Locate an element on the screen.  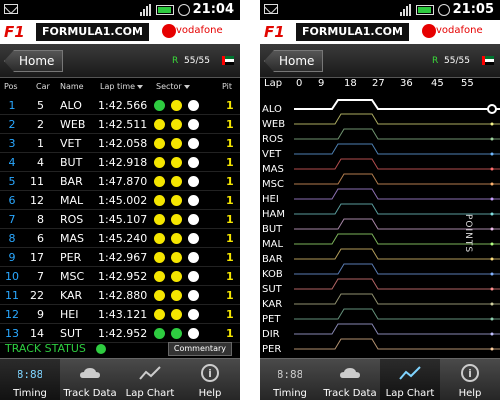
driver-label: WEB is located at coordinates (277, 125).